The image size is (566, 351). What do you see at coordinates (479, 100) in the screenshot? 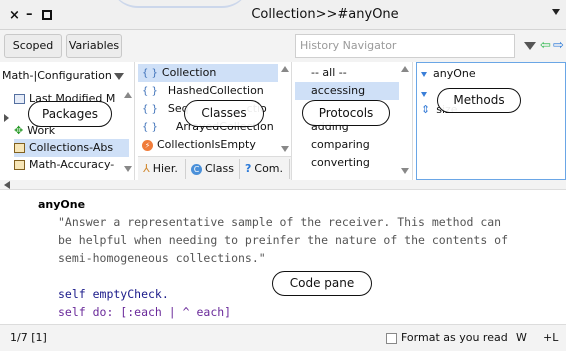
I see `annotation-methods: Methods` at bounding box center [479, 100].